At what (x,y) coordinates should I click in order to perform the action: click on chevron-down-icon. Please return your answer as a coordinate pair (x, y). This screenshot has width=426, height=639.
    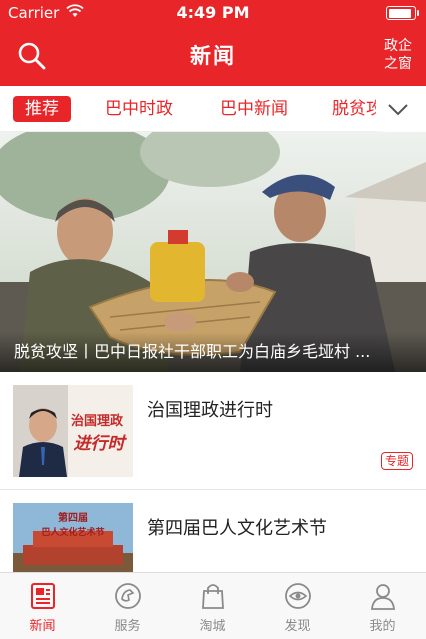
    Looking at the image, I should click on (398, 109).